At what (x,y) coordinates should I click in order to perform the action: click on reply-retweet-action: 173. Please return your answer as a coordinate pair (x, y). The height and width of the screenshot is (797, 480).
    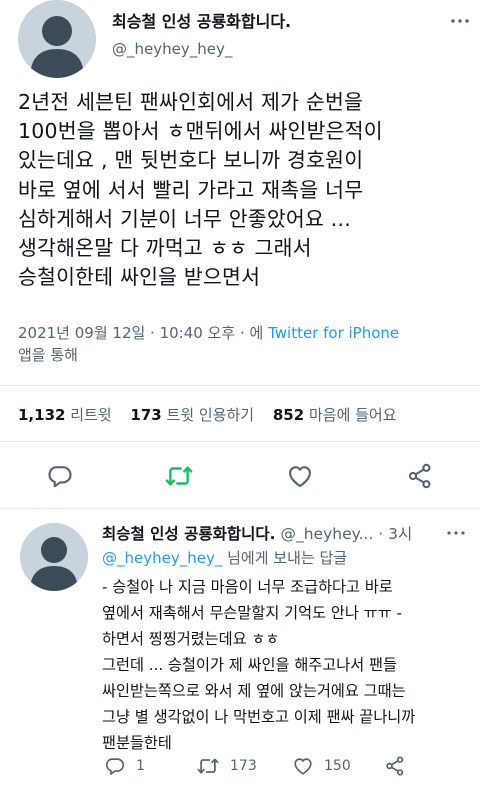
    Looking at the image, I should click on (226, 766).